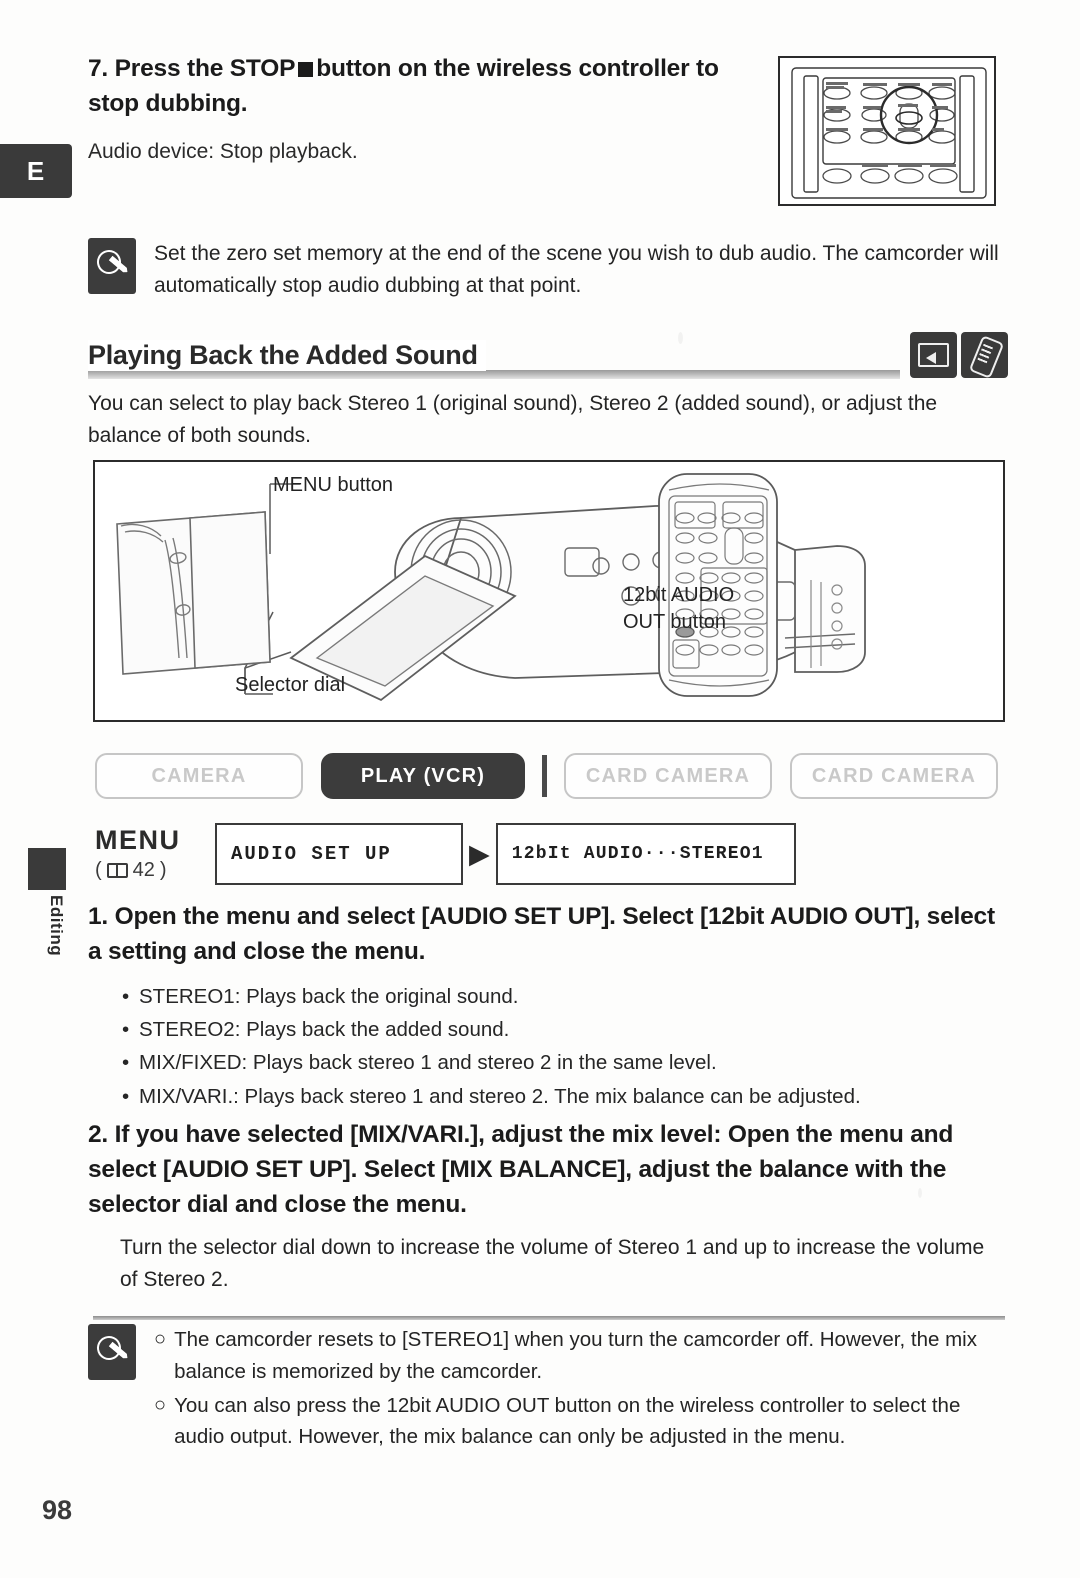  Describe the element at coordinates (138, 839) in the screenshot. I see `menu-word: MENU` at that location.